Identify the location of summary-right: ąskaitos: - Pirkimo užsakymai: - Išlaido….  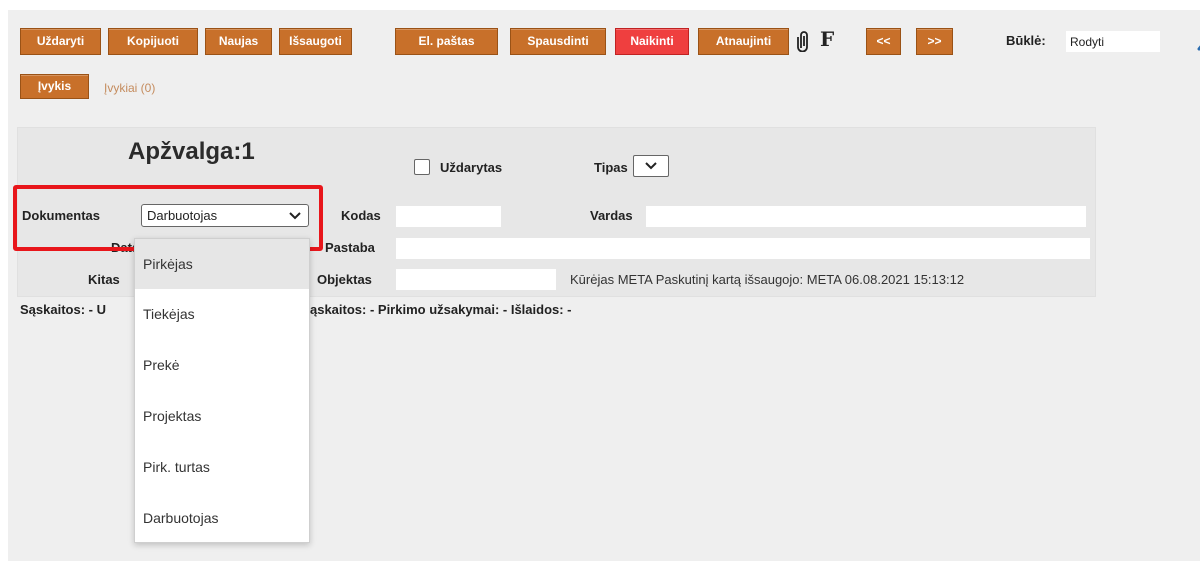
(440, 309).